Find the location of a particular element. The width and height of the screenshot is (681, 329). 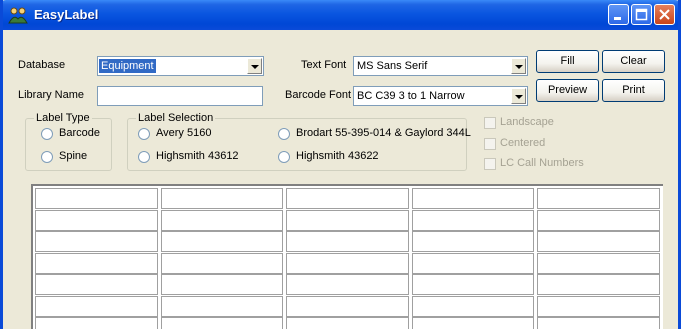

label-selection-group: Label Selection is located at coordinates (297, 141).